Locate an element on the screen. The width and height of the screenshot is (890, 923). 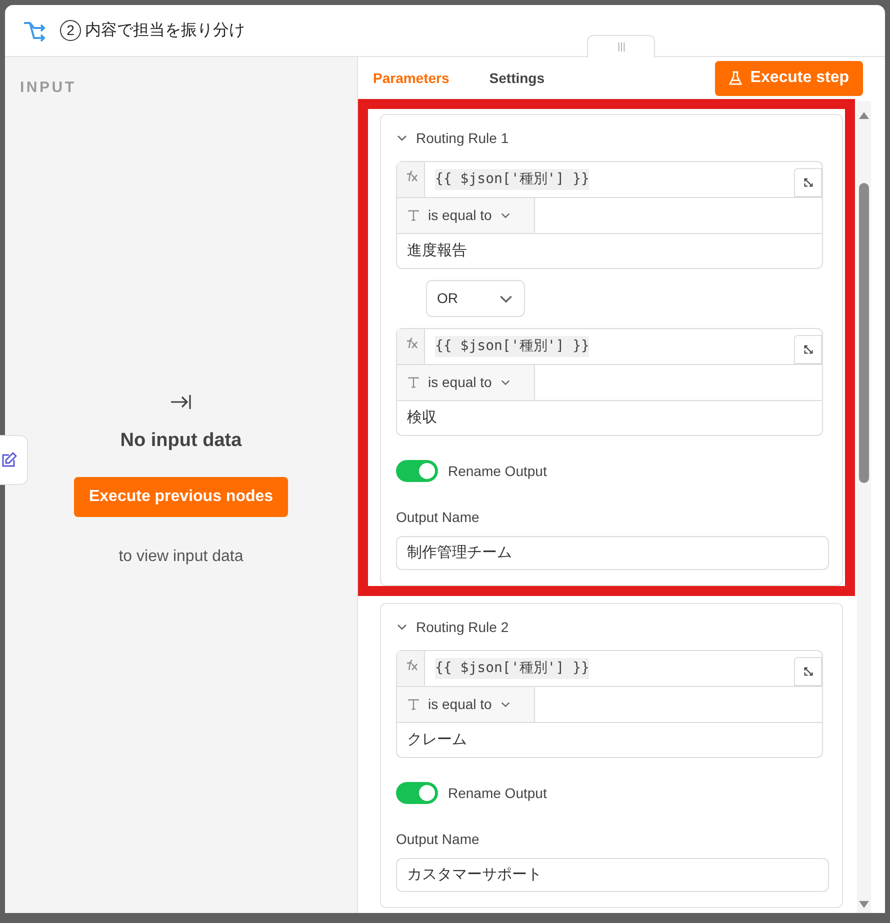
arrow-to-bar-icon is located at coordinates (181, 401).